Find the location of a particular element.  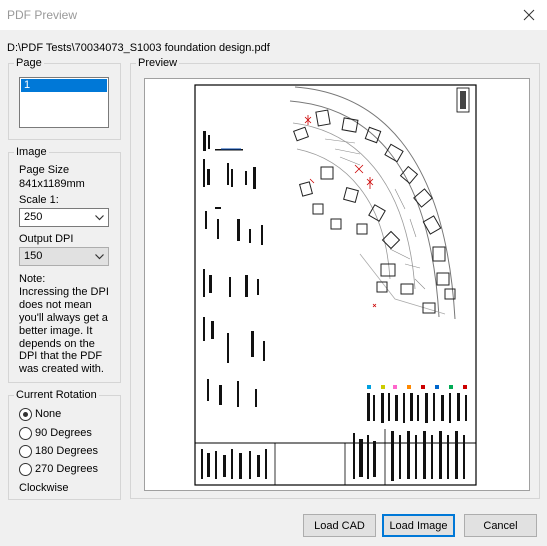

rotation-option-label: 270 Degrees is located at coordinates (66, 469).